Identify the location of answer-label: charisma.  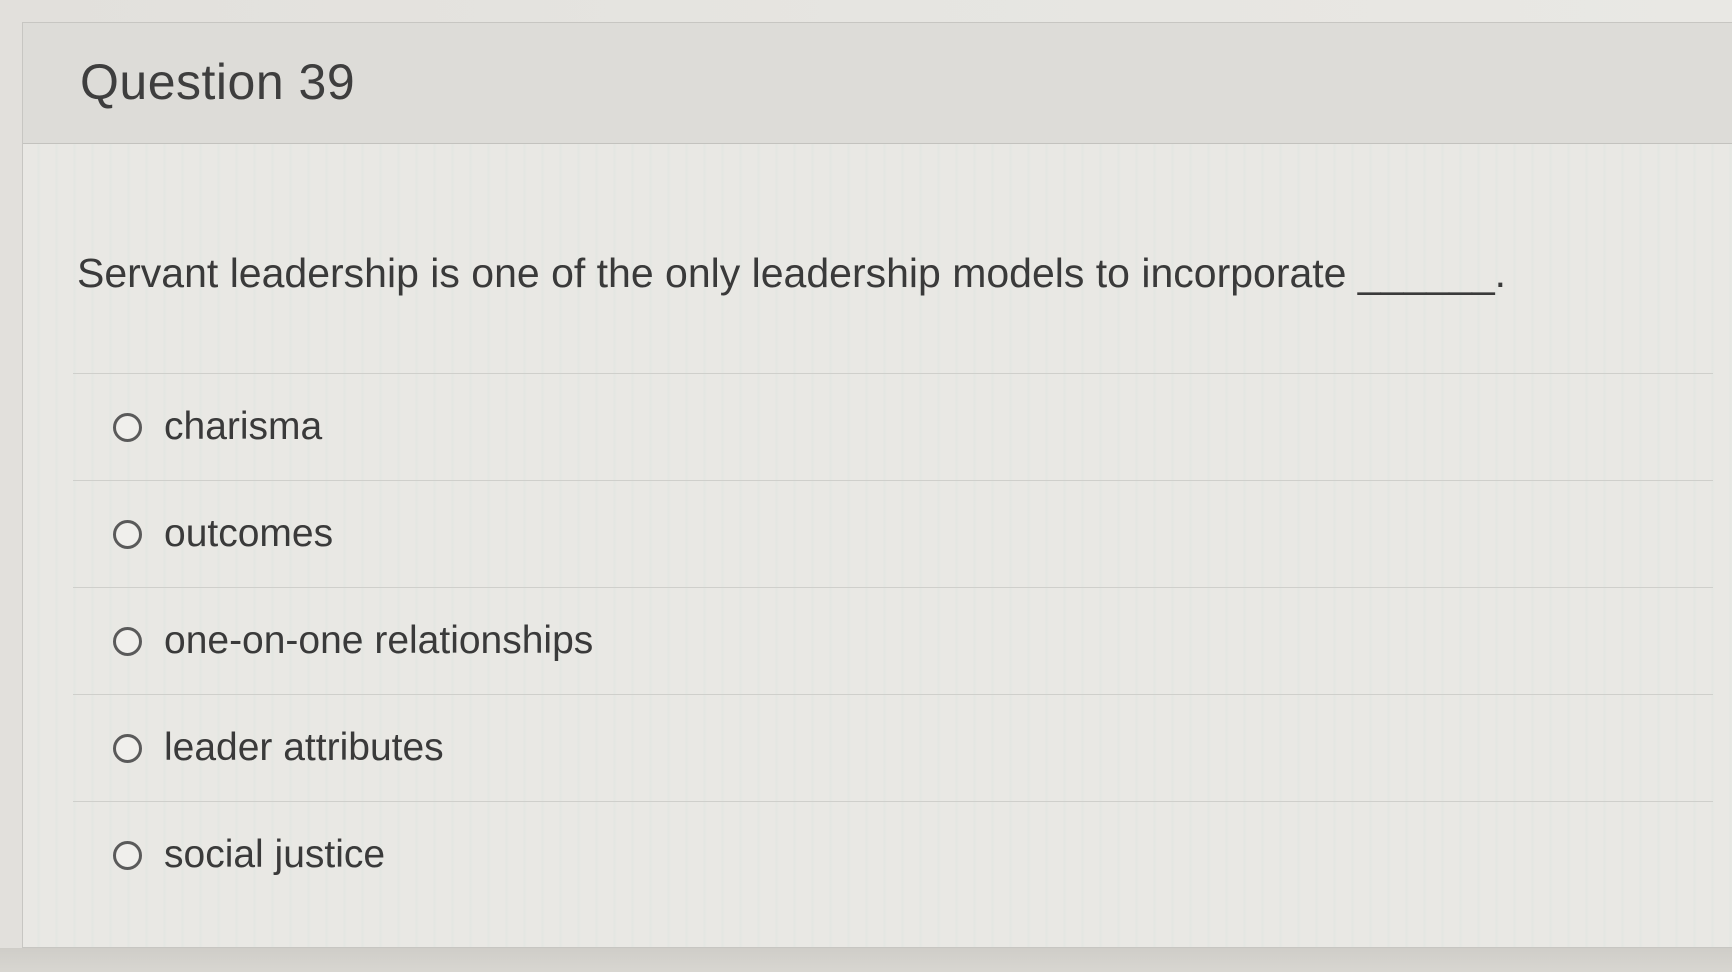
(243, 427).